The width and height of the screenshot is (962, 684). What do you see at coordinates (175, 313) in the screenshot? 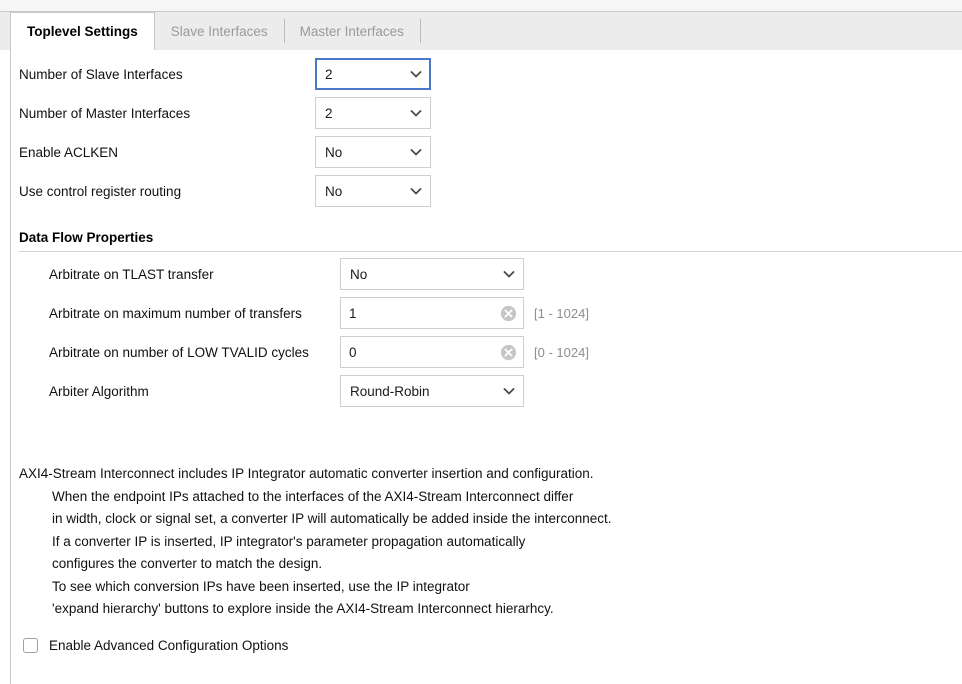
I see `label-arbitrate-on-max-transfers: Arbitrate on maximum number of transfers` at bounding box center [175, 313].